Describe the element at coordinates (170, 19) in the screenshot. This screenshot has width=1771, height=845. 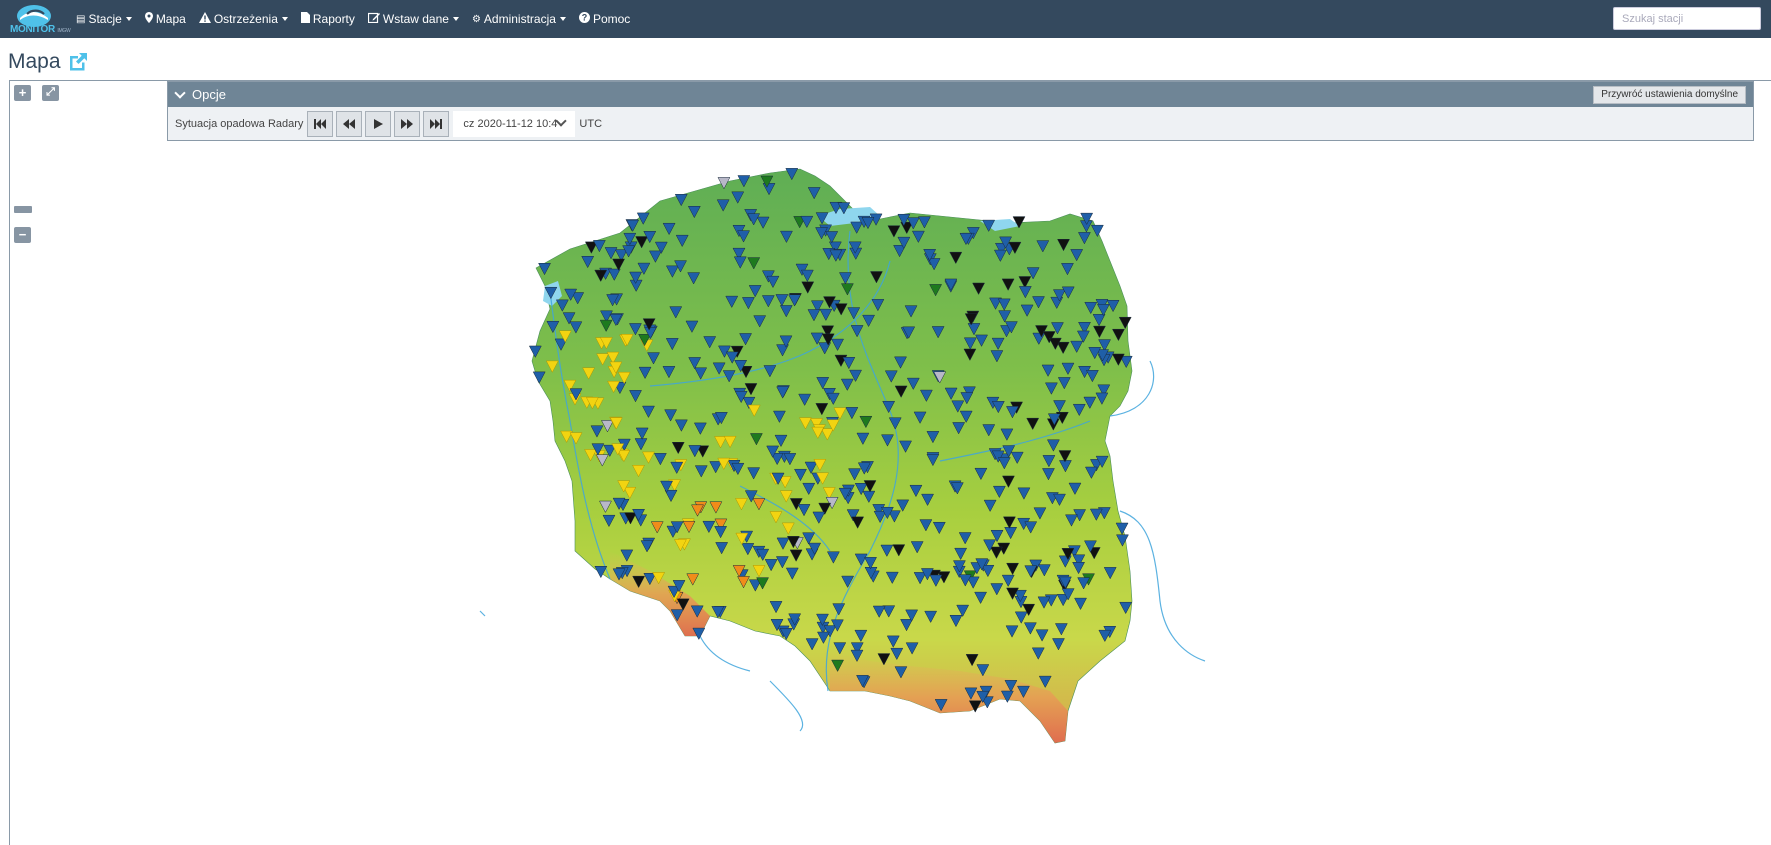
I see `nav-mapa-label: Mapa` at that location.